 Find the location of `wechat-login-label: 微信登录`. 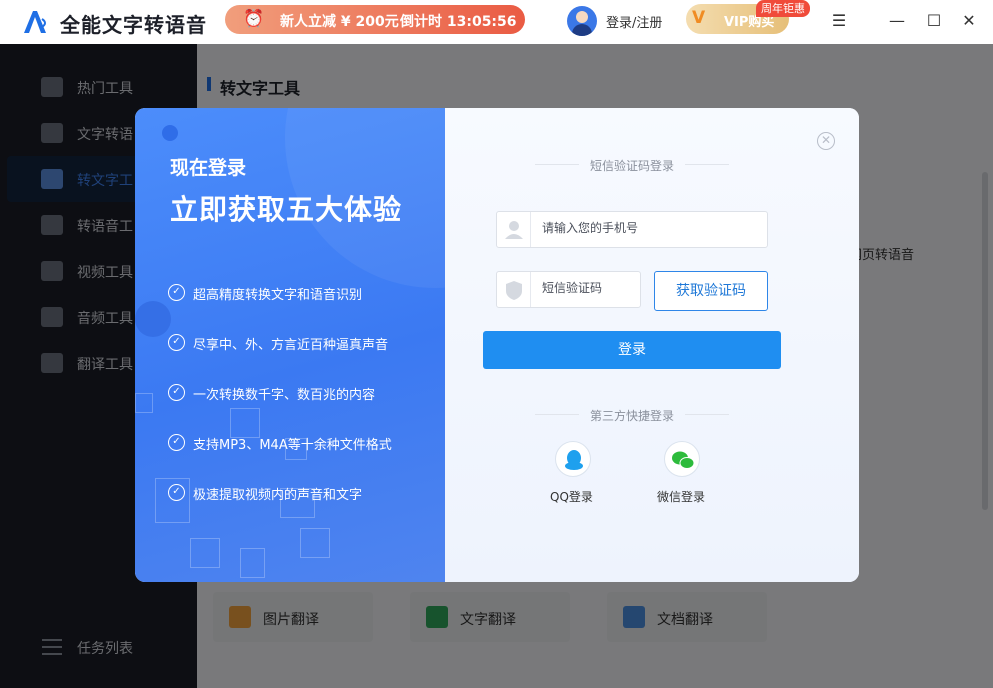

wechat-login-label: 微信登录 is located at coordinates (681, 496).